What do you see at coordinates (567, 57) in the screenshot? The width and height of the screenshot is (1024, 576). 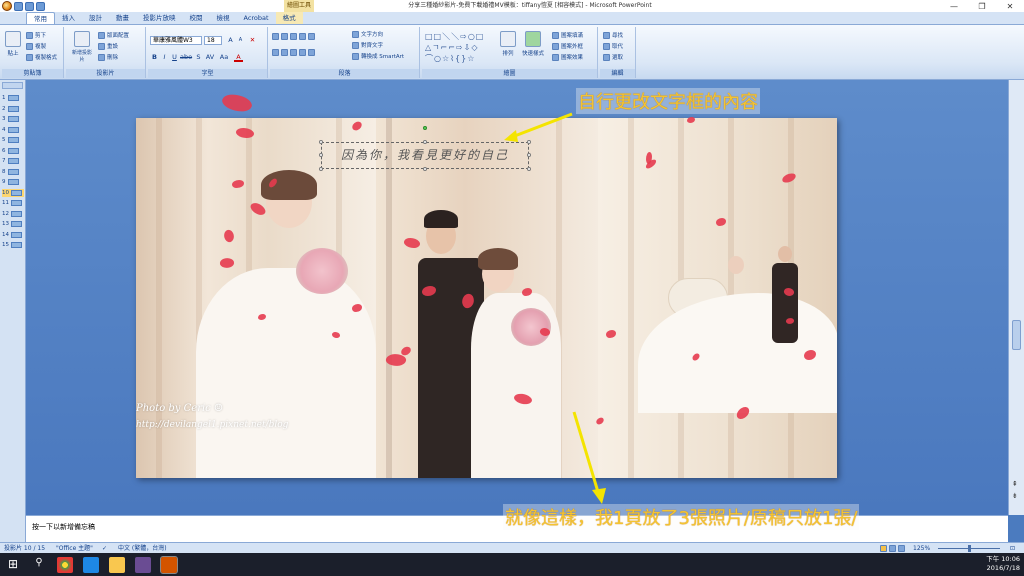 I see `shape-effects-button: 圖案效果` at bounding box center [567, 57].